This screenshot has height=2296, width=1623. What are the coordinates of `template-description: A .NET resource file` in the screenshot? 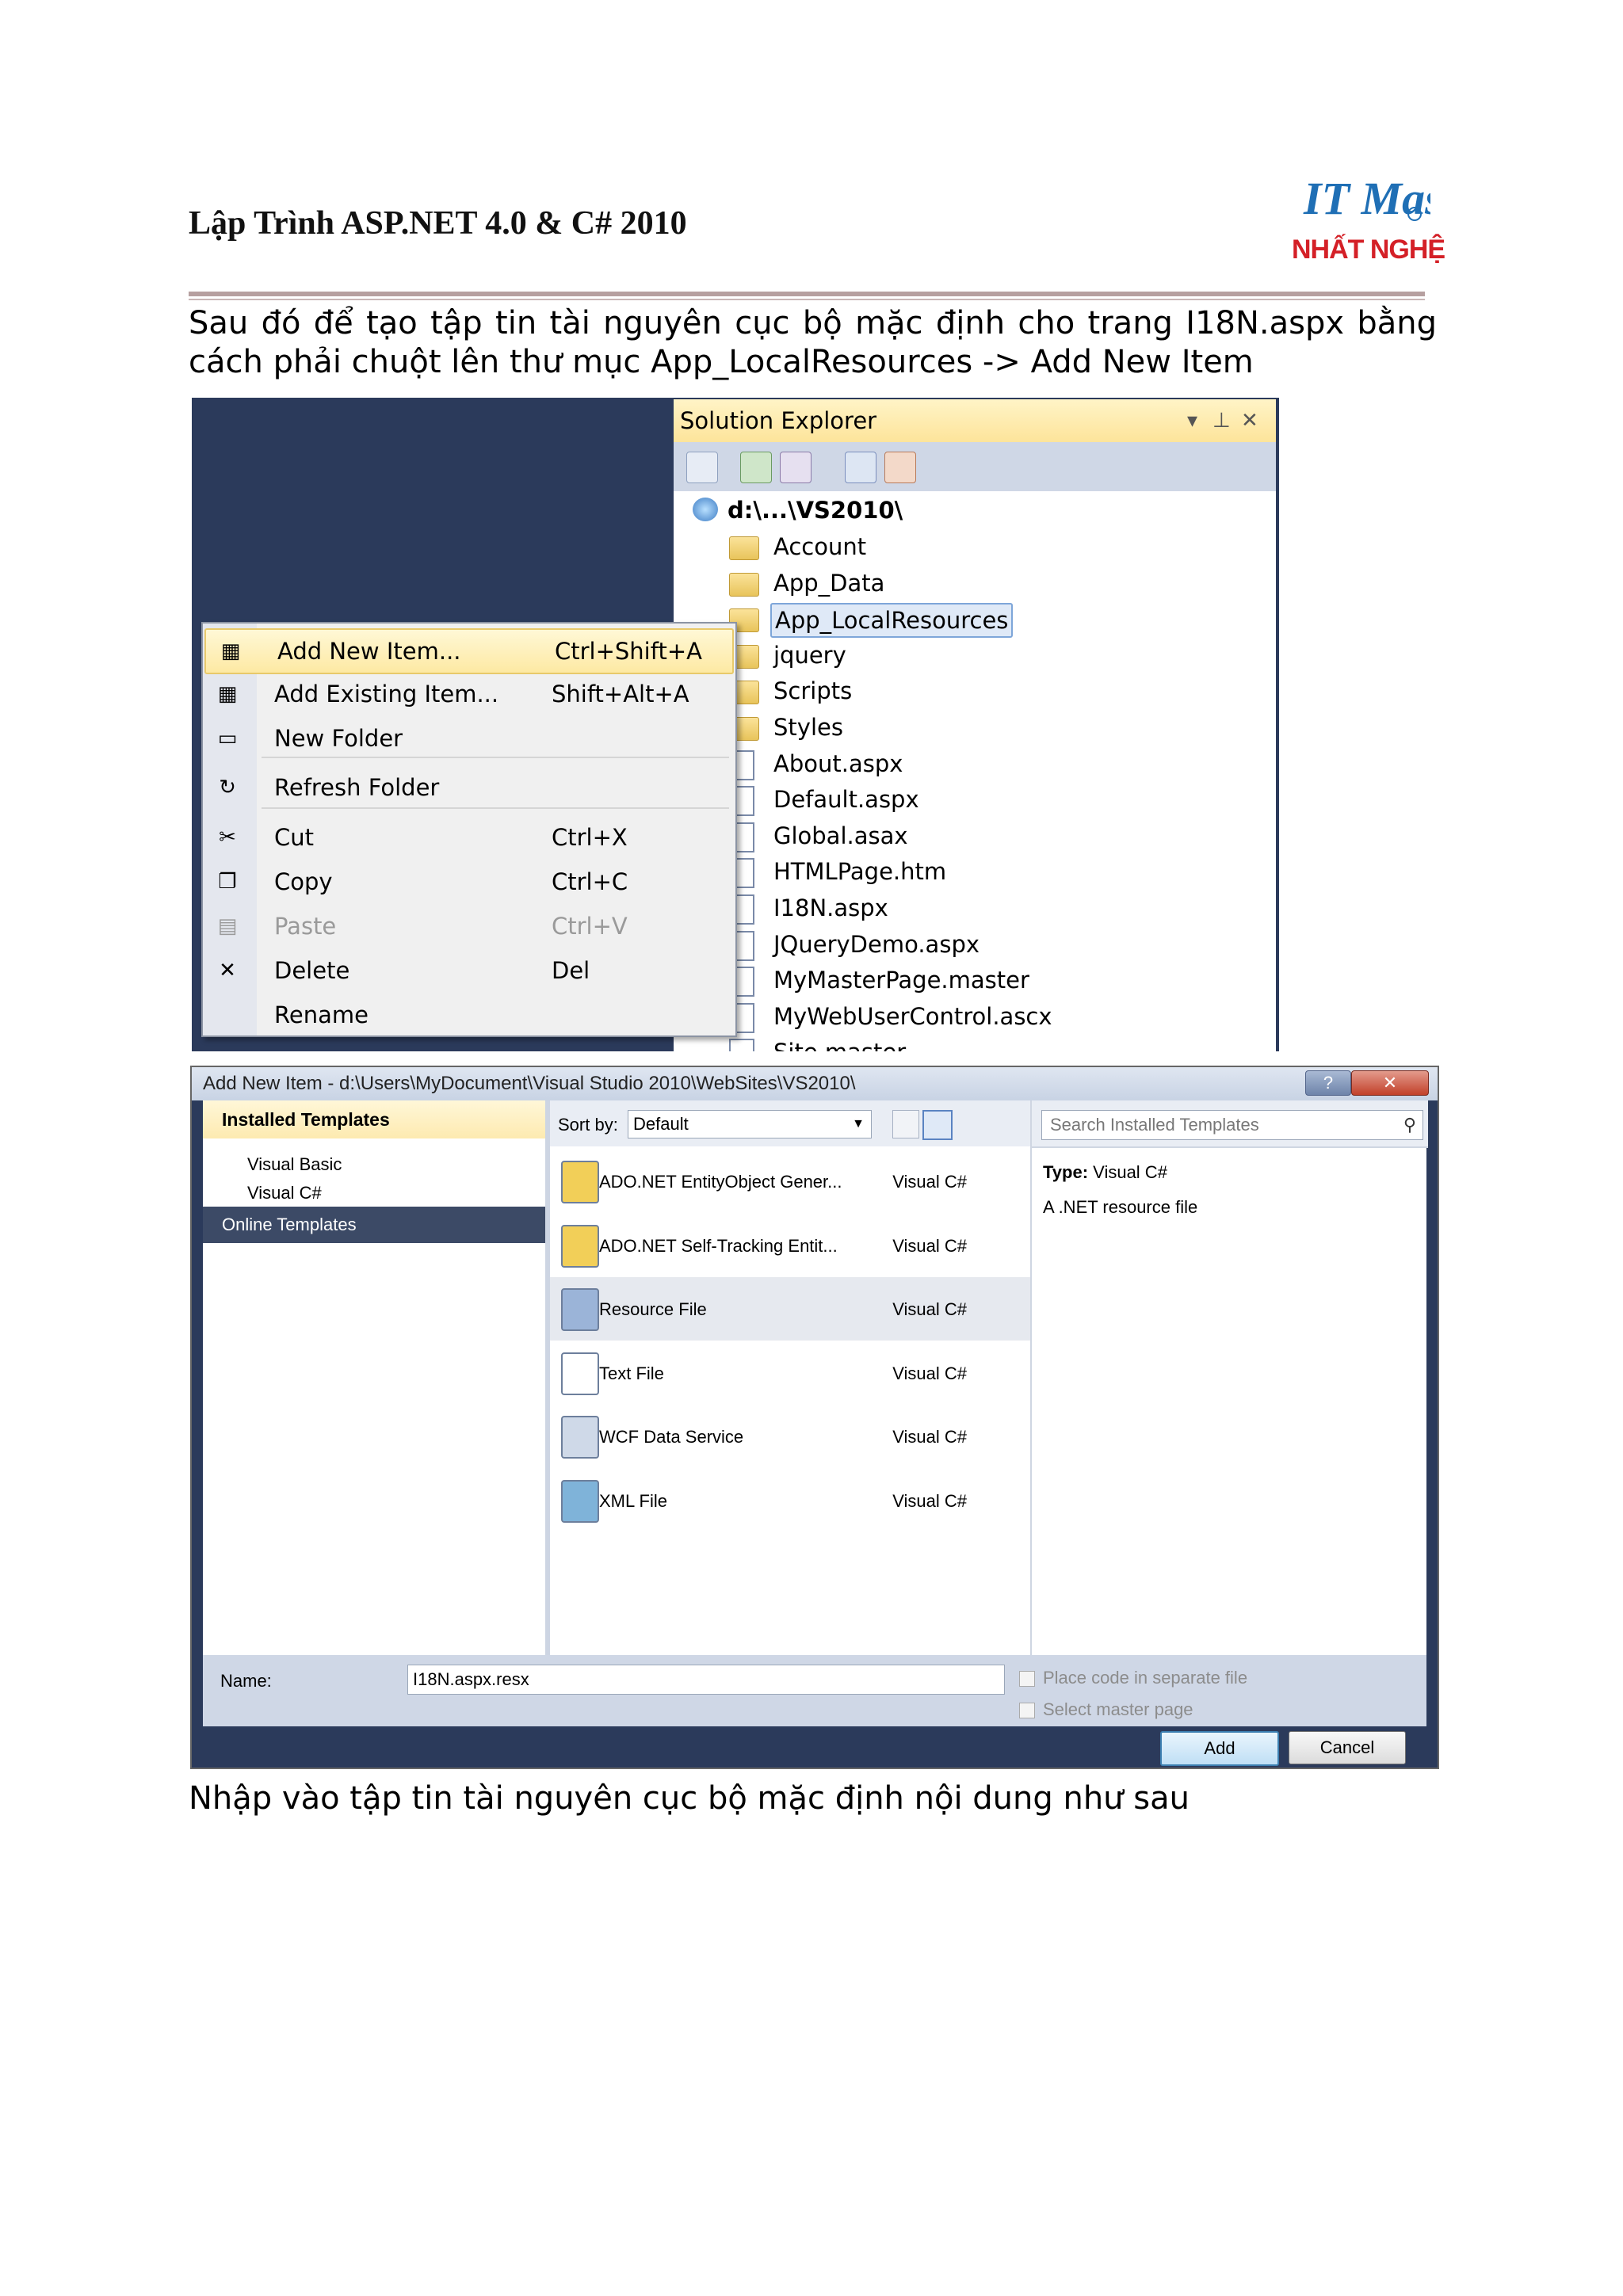 It's located at (1121, 1207).